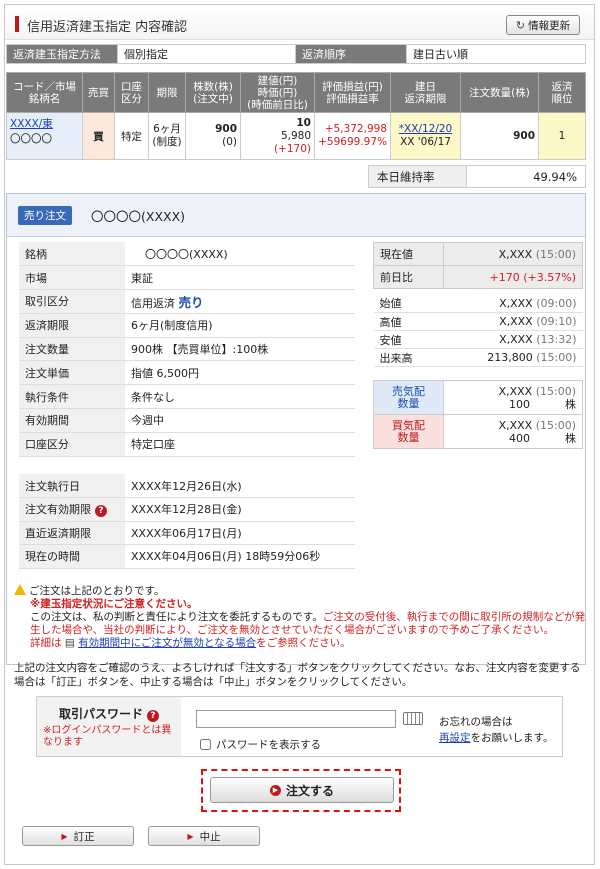  Describe the element at coordinates (549, 25) in the screenshot. I see `refresh-label: 情報更新` at that location.